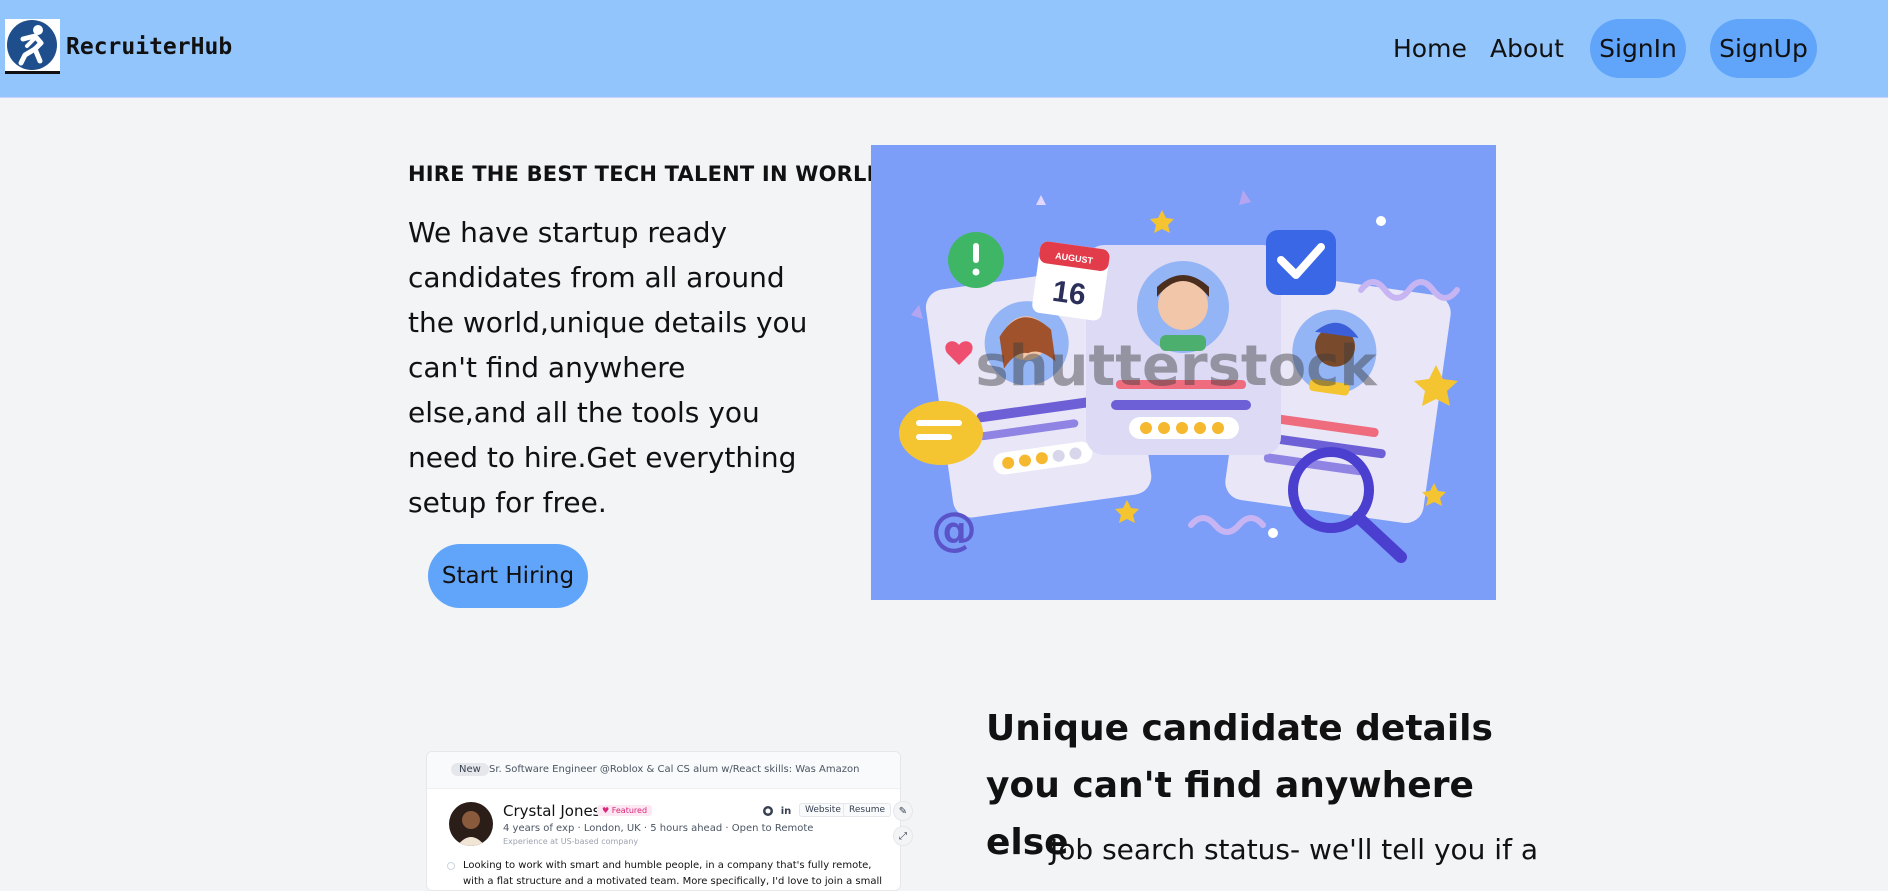 Image resolution: width=1888 pixels, height=891 pixels. Describe the element at coordinates (625, 810) in the screenshot. I see `featured-badge: ♥ Featured` at that location.